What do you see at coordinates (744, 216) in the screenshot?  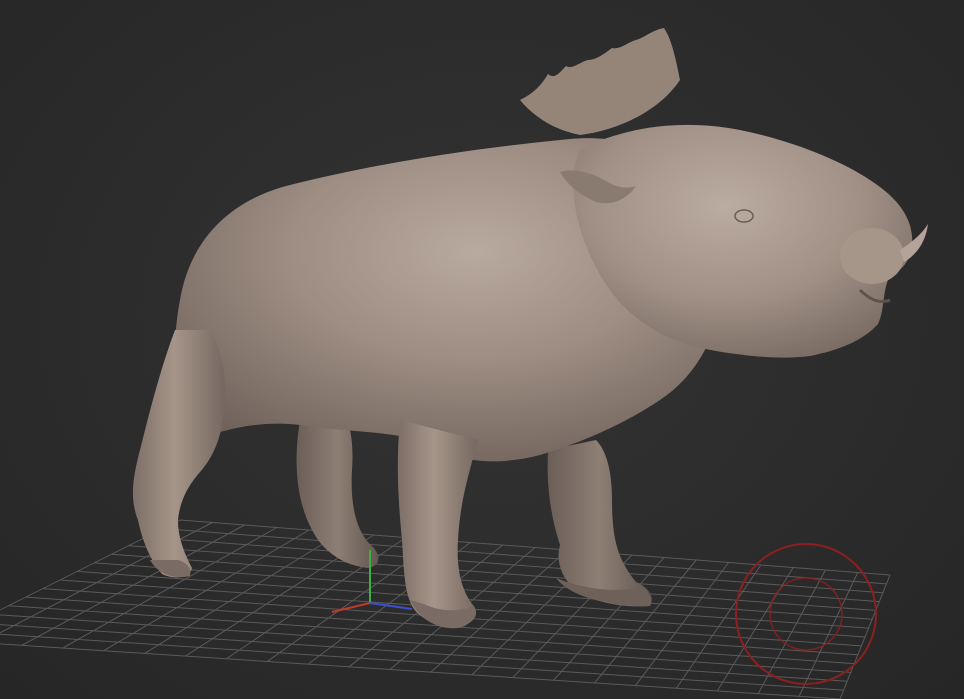 I see `boar-eye` at bounding box center [744, 216].